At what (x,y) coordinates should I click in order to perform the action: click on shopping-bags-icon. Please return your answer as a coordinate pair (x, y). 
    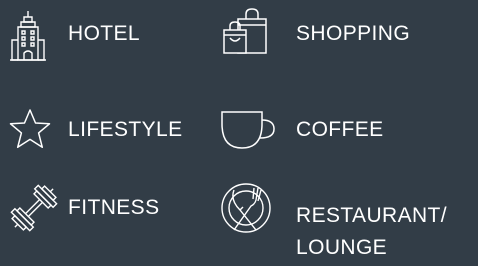
    Looking at the image, I should click on (246, 31).